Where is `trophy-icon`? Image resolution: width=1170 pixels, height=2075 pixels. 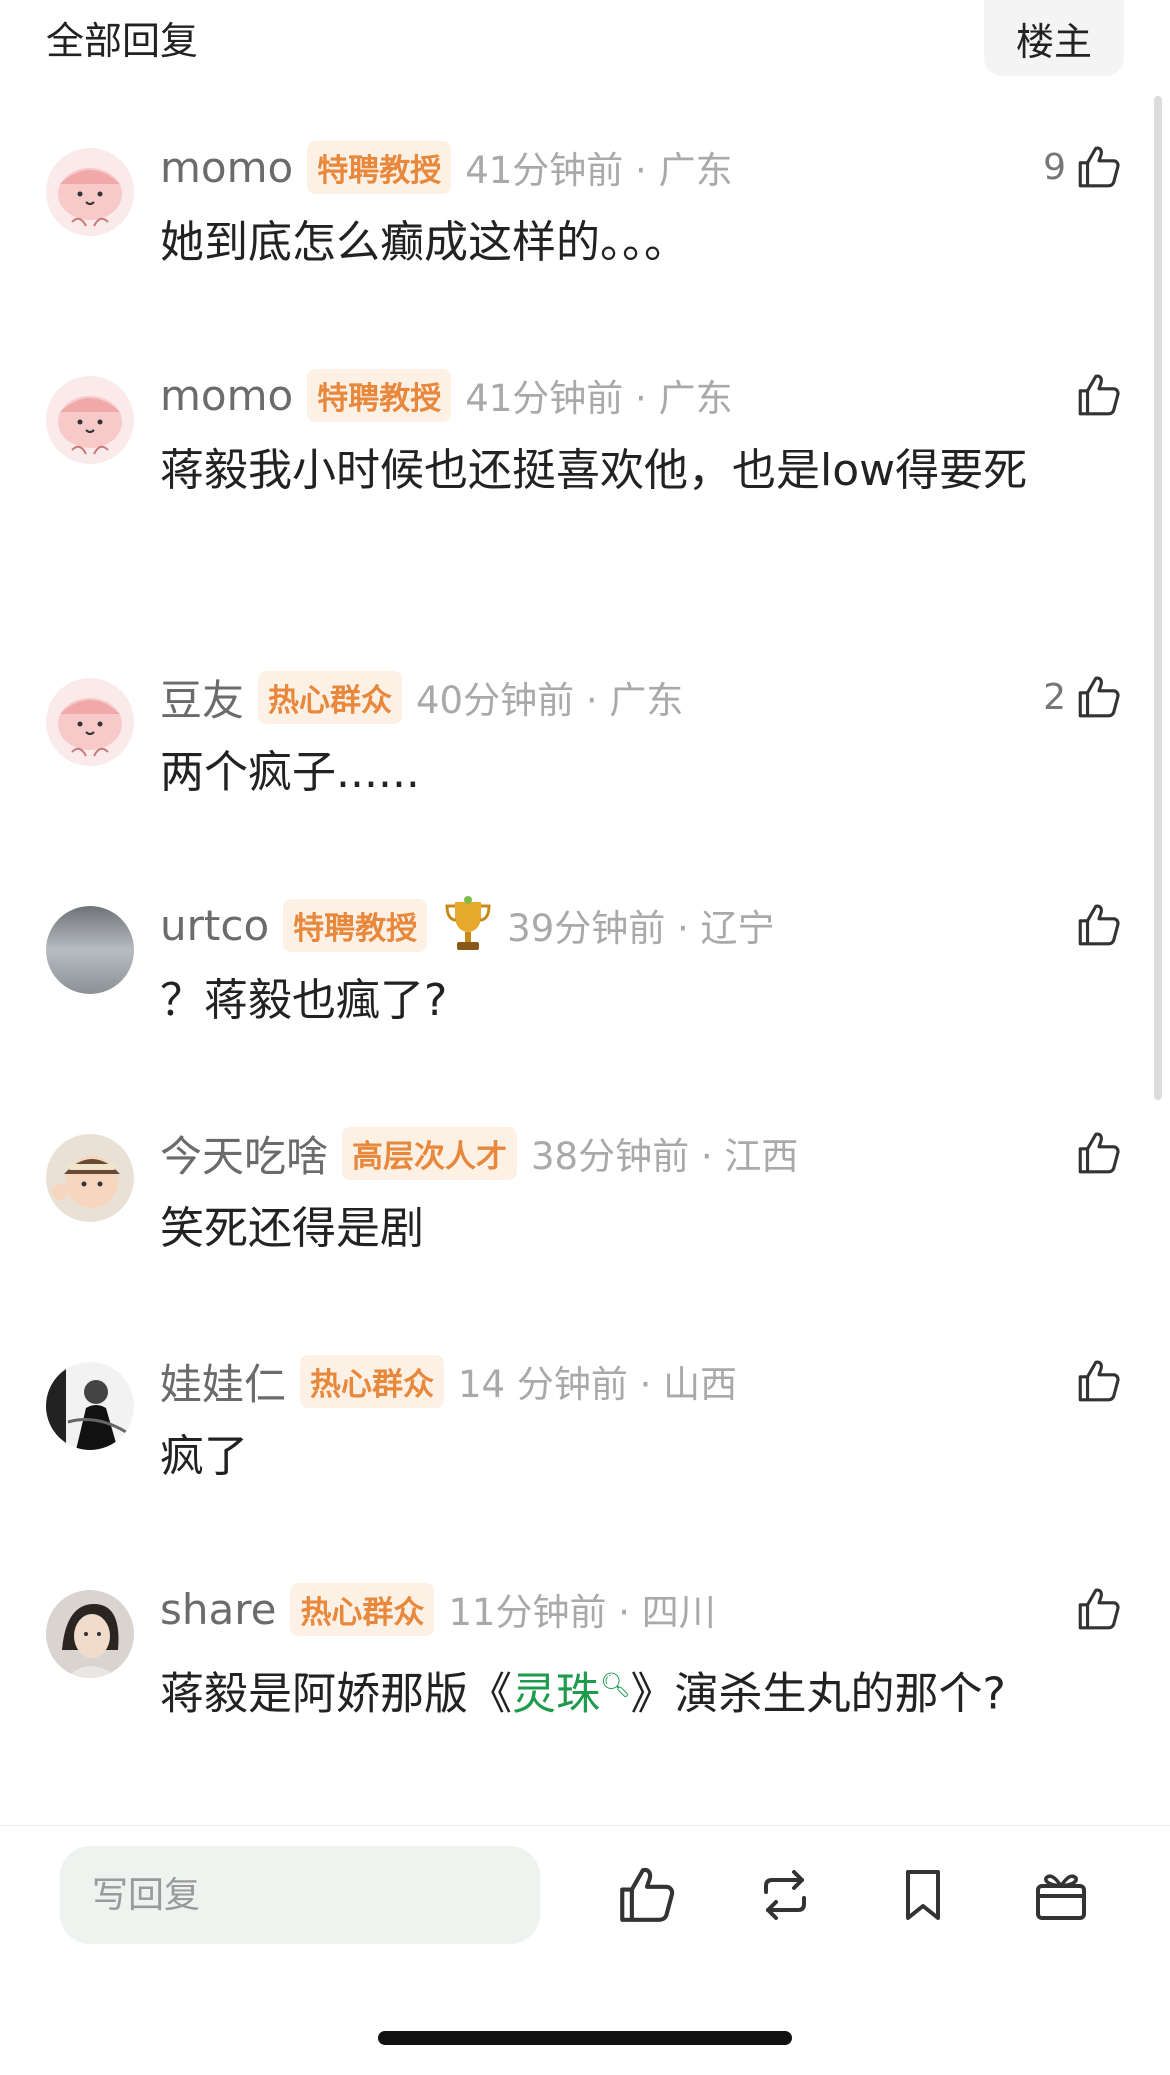
trophy-icon is located at coordinates (468, 923).